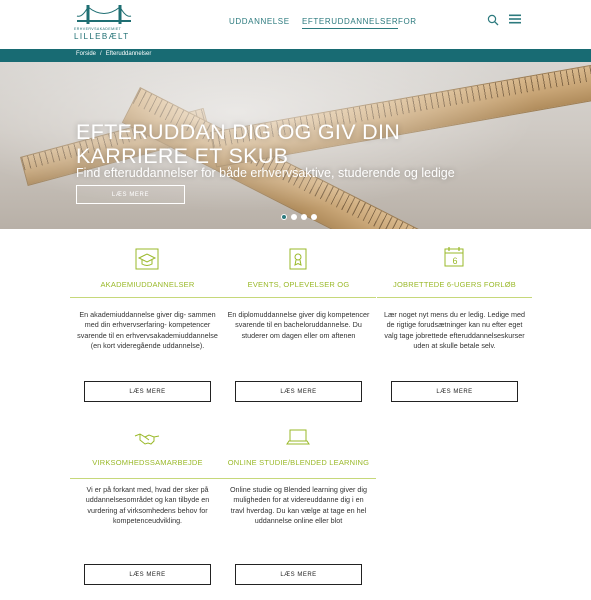 The height and width of the screenshot is (600, 591). I want to click on hero-read-more-button: LÆS MERE, so click(130, 194).